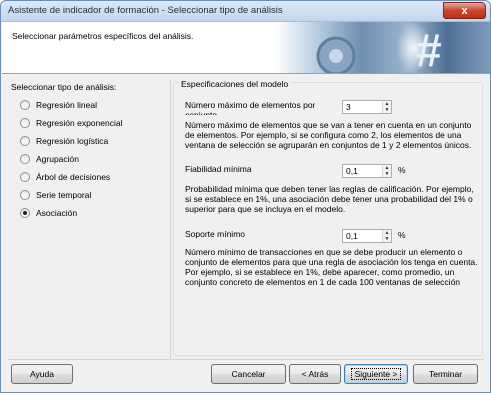 The image size is (491, 393). What do you see at coordinates (348, 107) in the screenshot?
I see `max-elements-value: 3` at bounding box center [348, 107].